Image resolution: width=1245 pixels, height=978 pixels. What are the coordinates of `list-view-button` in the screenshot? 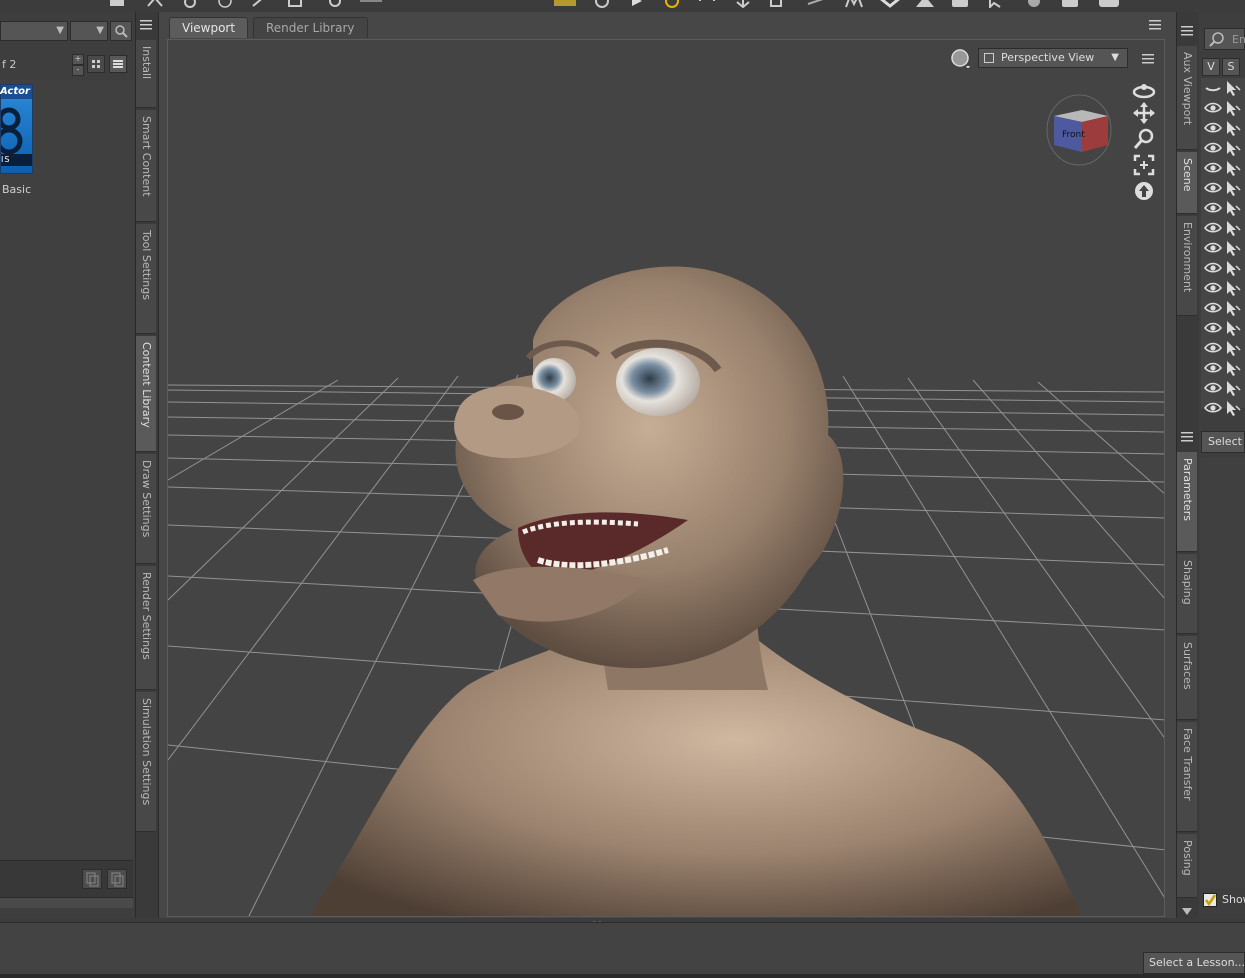 It's located at (118, 64).